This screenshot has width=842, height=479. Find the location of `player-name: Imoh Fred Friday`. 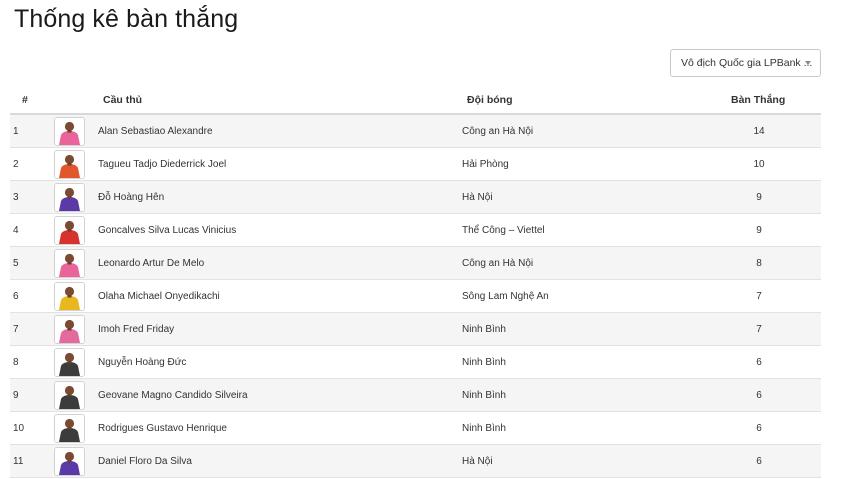

player-name: Imoh Fred Friday is located at coordinates (136, 329).